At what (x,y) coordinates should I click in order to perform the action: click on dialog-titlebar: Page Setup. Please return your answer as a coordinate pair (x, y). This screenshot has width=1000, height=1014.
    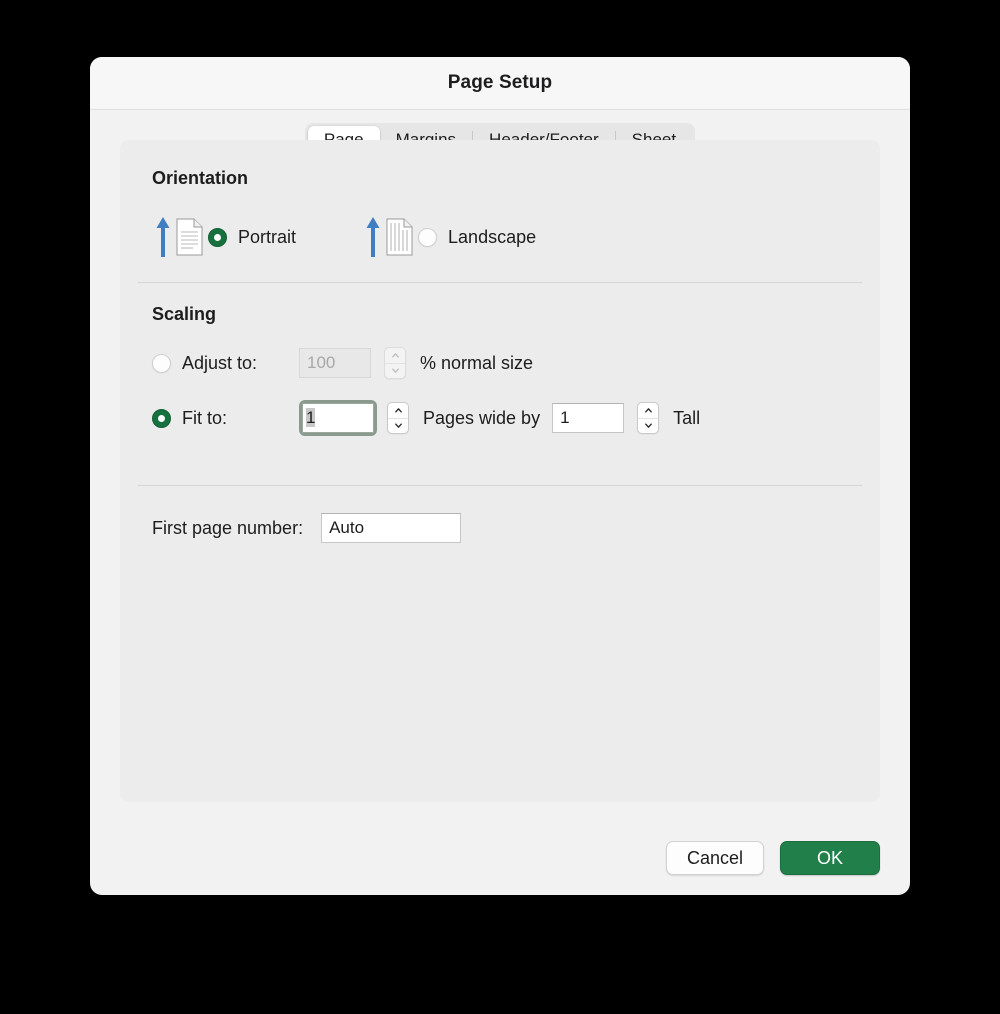
    Looking at the image, I should click on (500, 83).